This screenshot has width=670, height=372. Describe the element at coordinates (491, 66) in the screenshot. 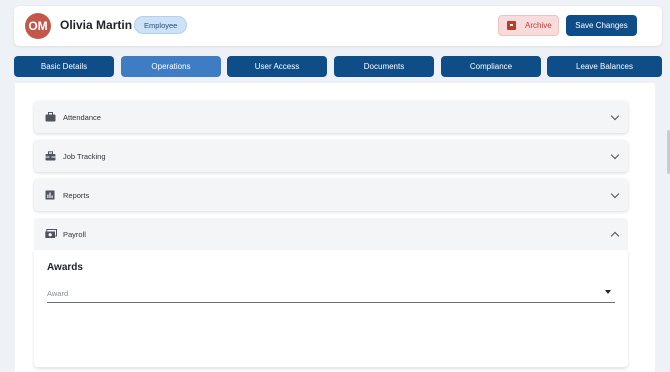

I see `tab-compliance: Compliance` at that location.